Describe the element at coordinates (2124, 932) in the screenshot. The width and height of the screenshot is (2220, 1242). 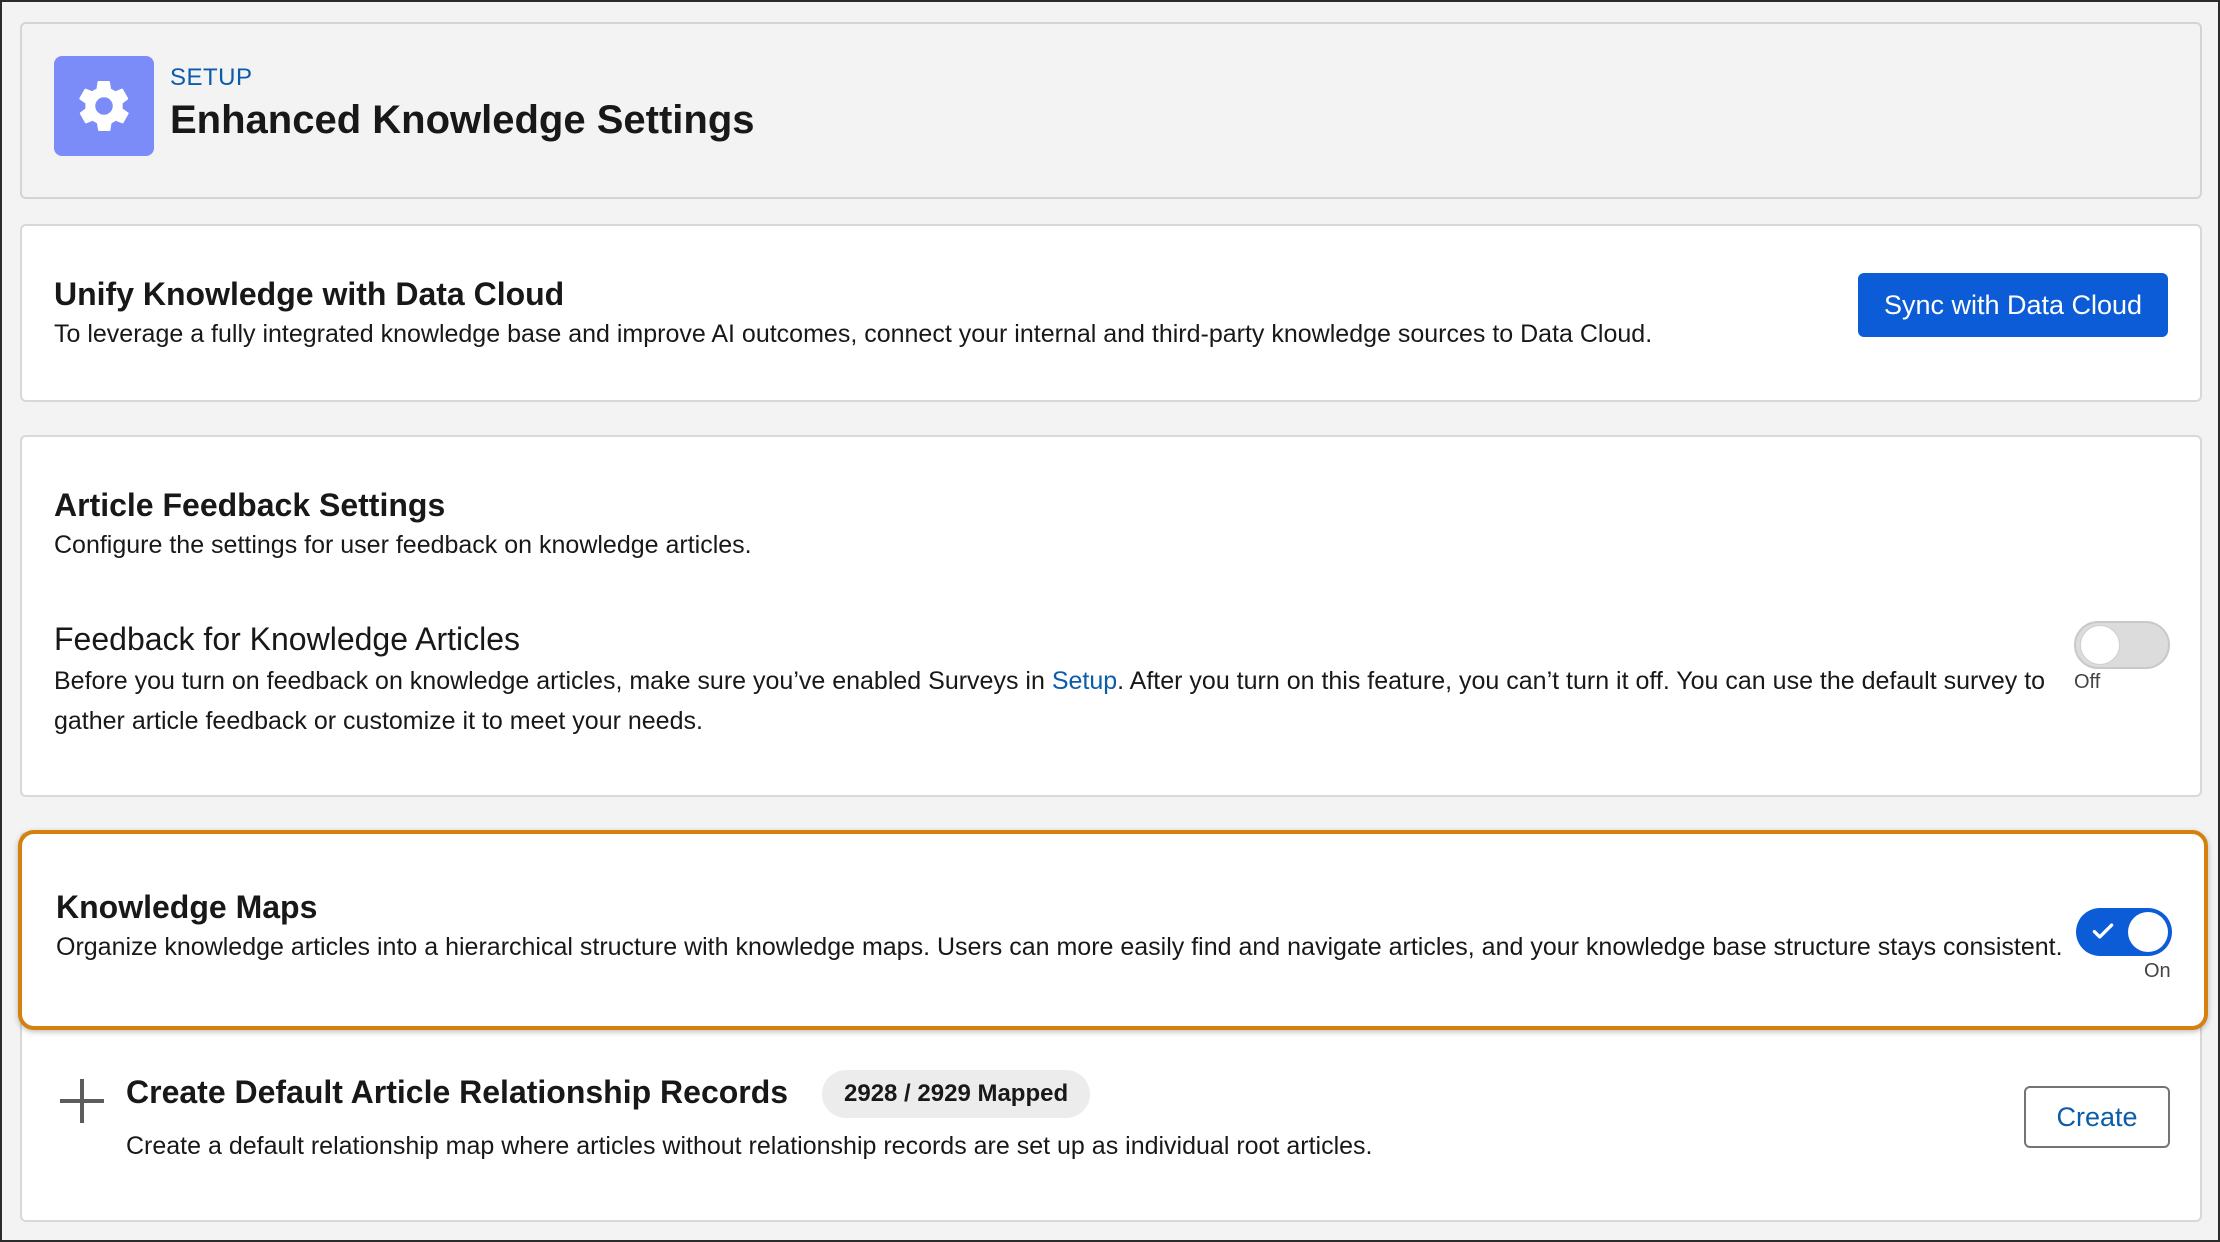
I see `knowledge-maps-toggle` at that location.